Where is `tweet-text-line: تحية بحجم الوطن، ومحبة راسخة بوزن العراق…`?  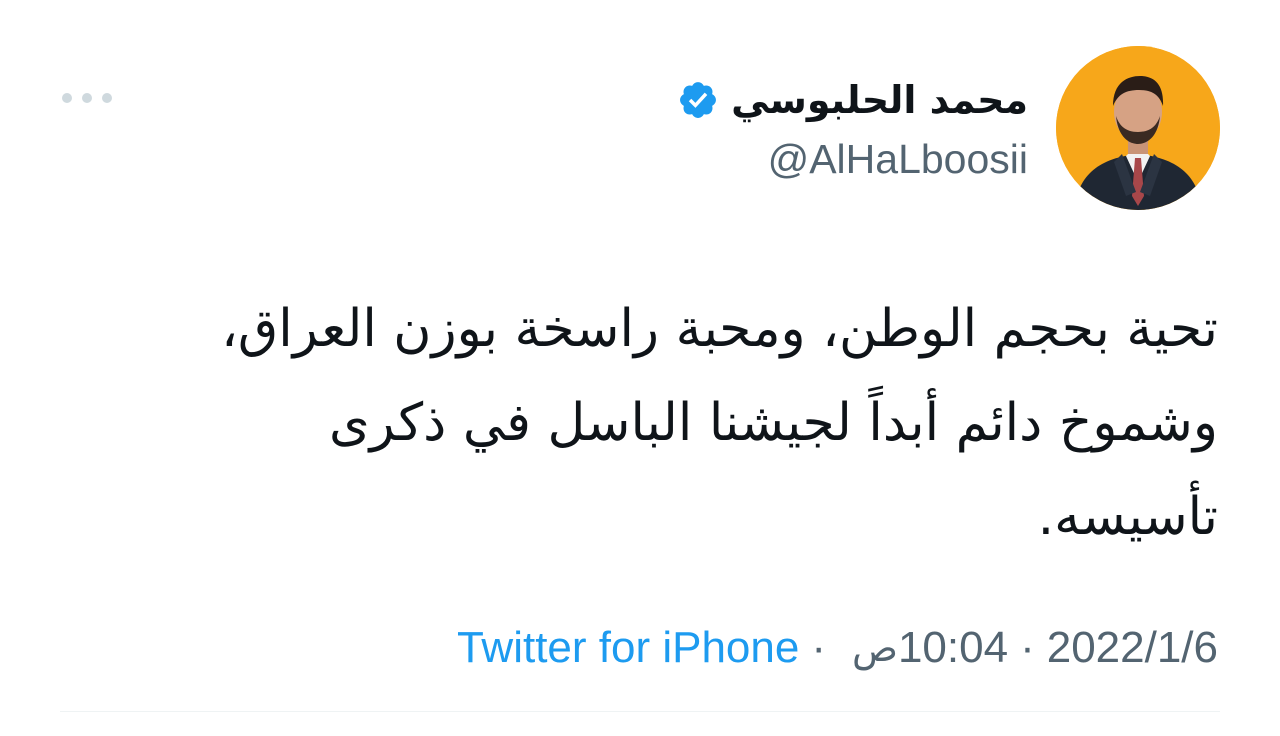
tweet-text-line: تحية بحجم الوطن، ومحبة راسخة بوزن العراق… is located at coordinates (719, 329).